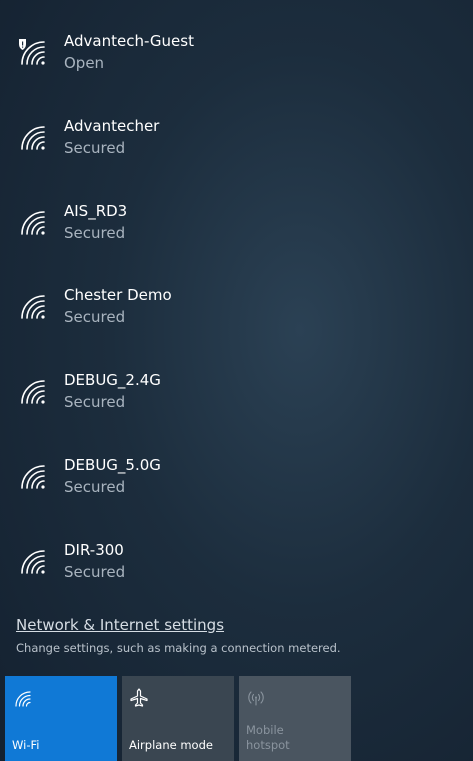 The image size is (473, 761). I want to click on network-name: Advantecher, so click(112, 126).